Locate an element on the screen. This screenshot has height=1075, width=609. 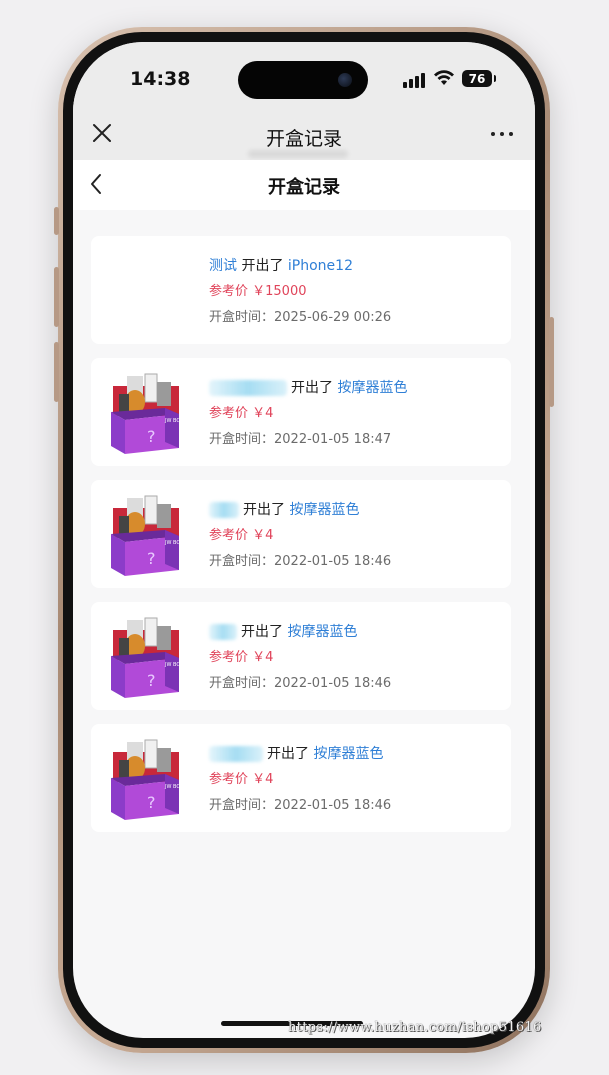
power-button is located at coordinates (551, 362).